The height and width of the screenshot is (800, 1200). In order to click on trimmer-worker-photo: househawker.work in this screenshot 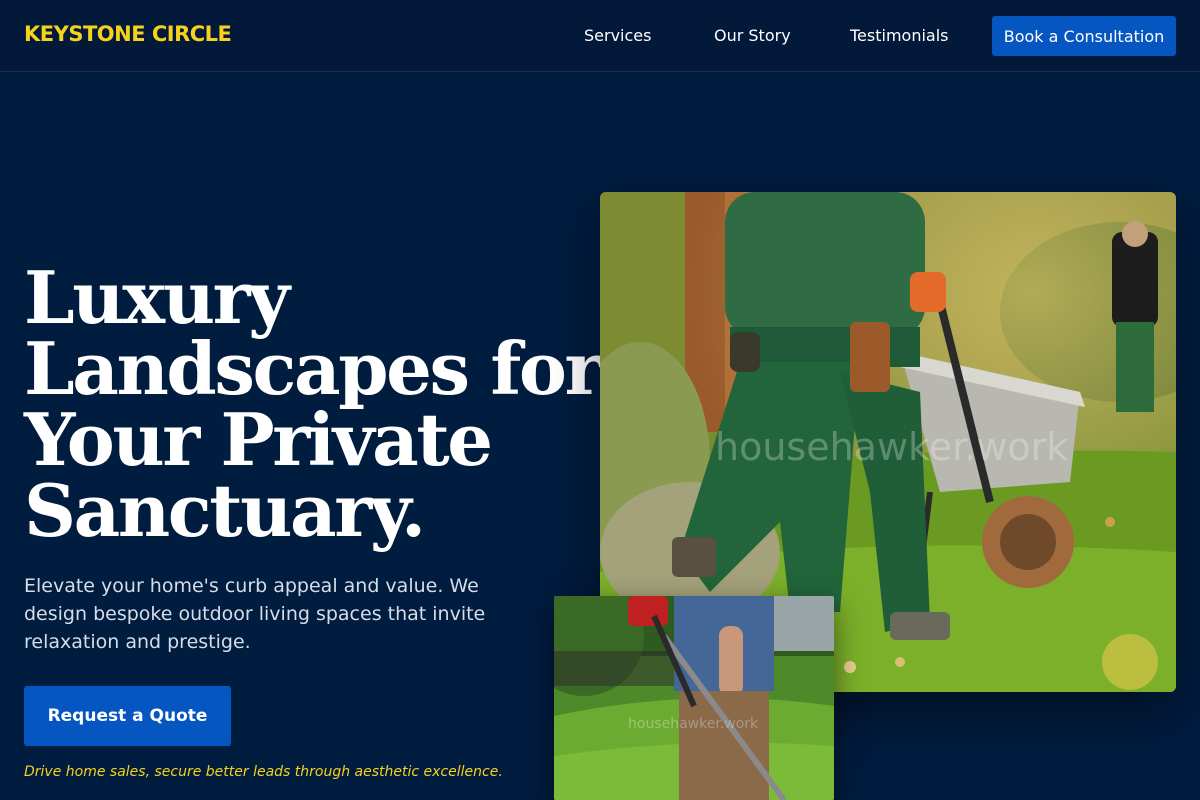, I will do `click(694, 698)`.